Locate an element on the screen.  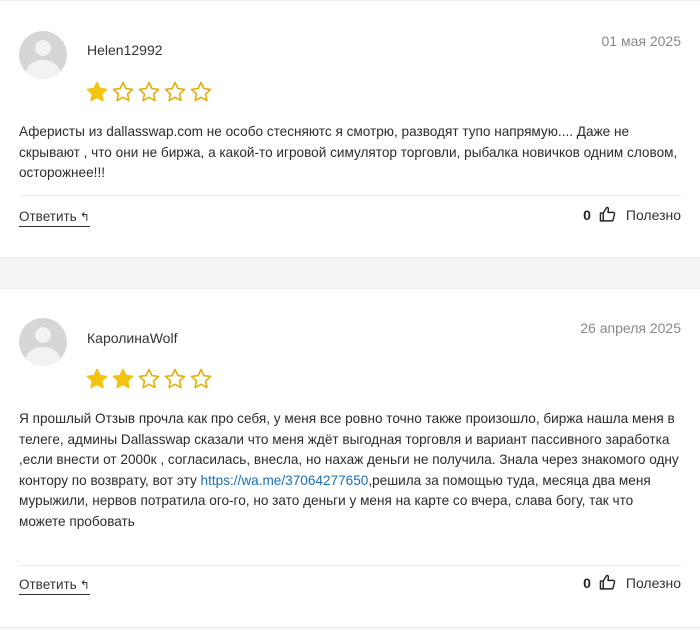
review-date: 26 апреля 2025 is located at coordinates (630, 328).